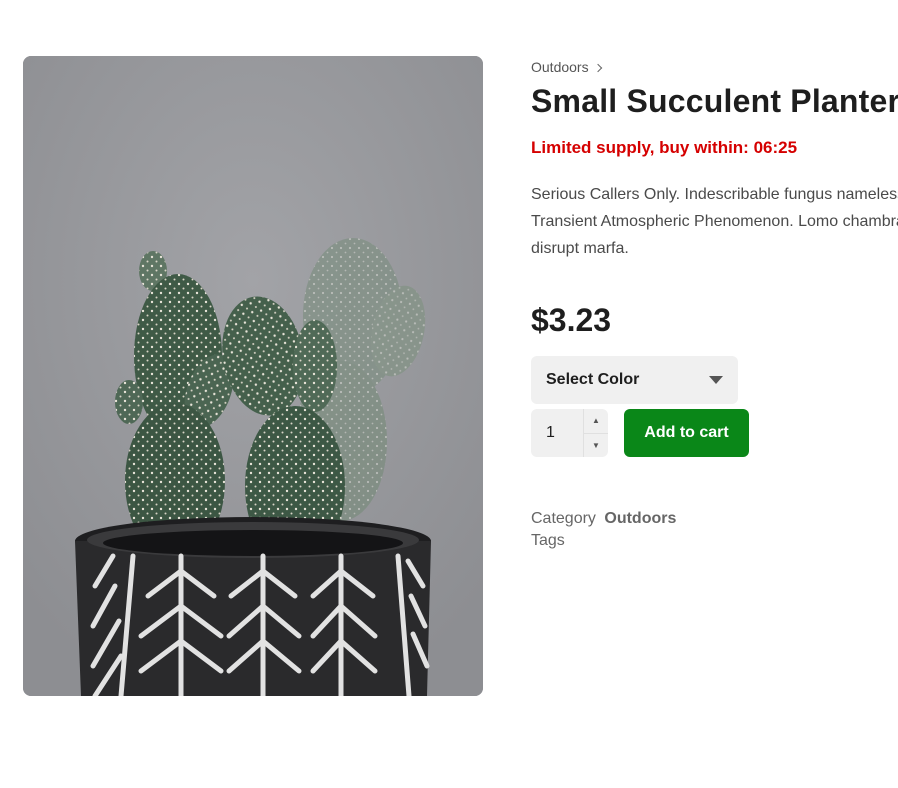  I want to click on quantity-stepper: 1 ▲ ▼, so click(569, 433).